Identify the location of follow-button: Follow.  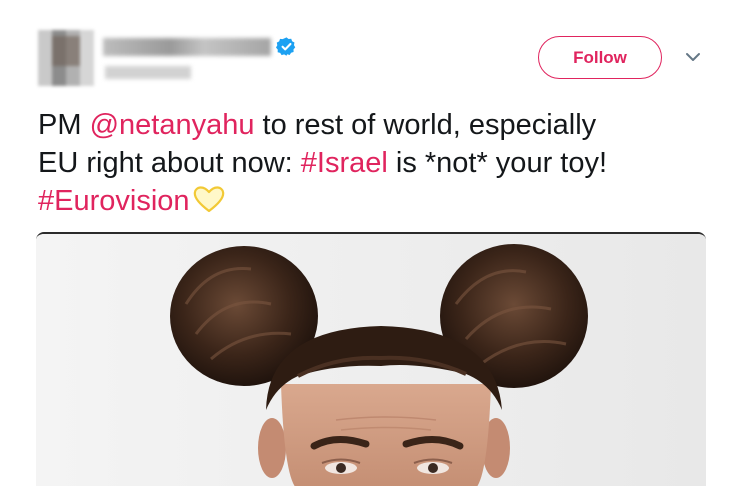
(600, 57).